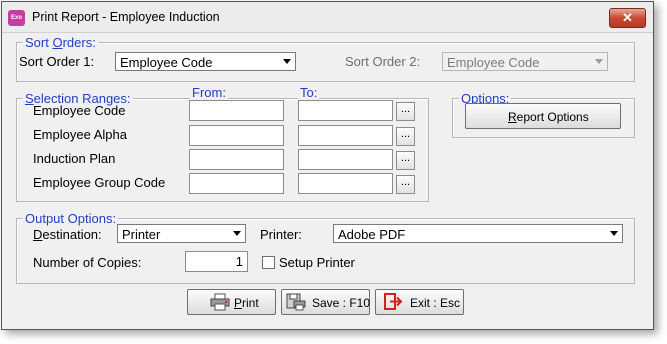  Describe the element at coordinates (548, 117) in the screenshot. I see `report-options-label: Report Options` at that location.